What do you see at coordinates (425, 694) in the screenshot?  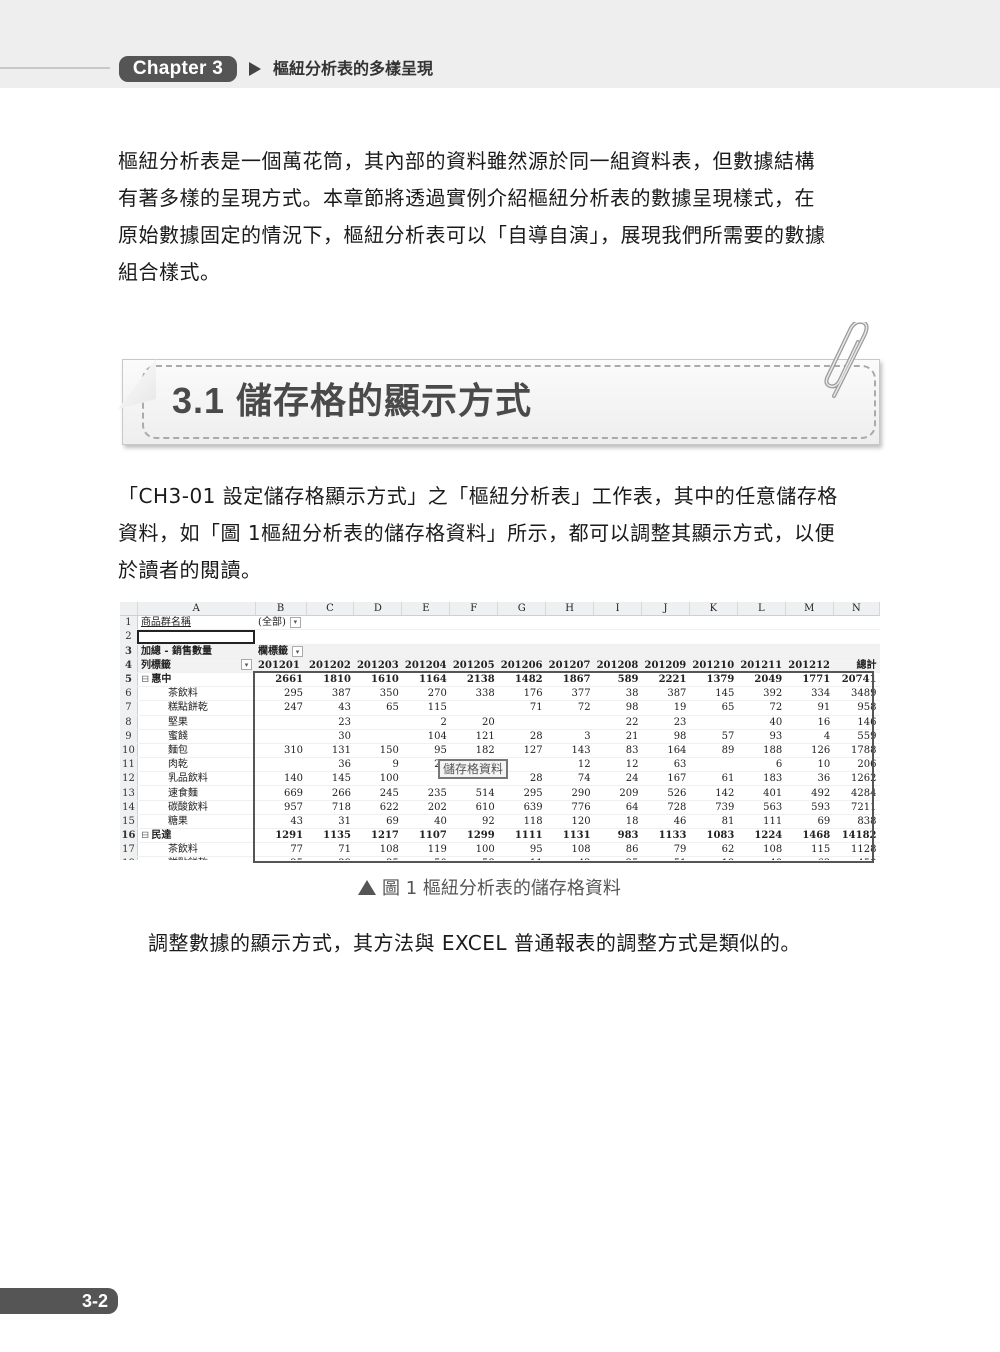 I see `value-cell: 270` at bounding box center [425, 694].